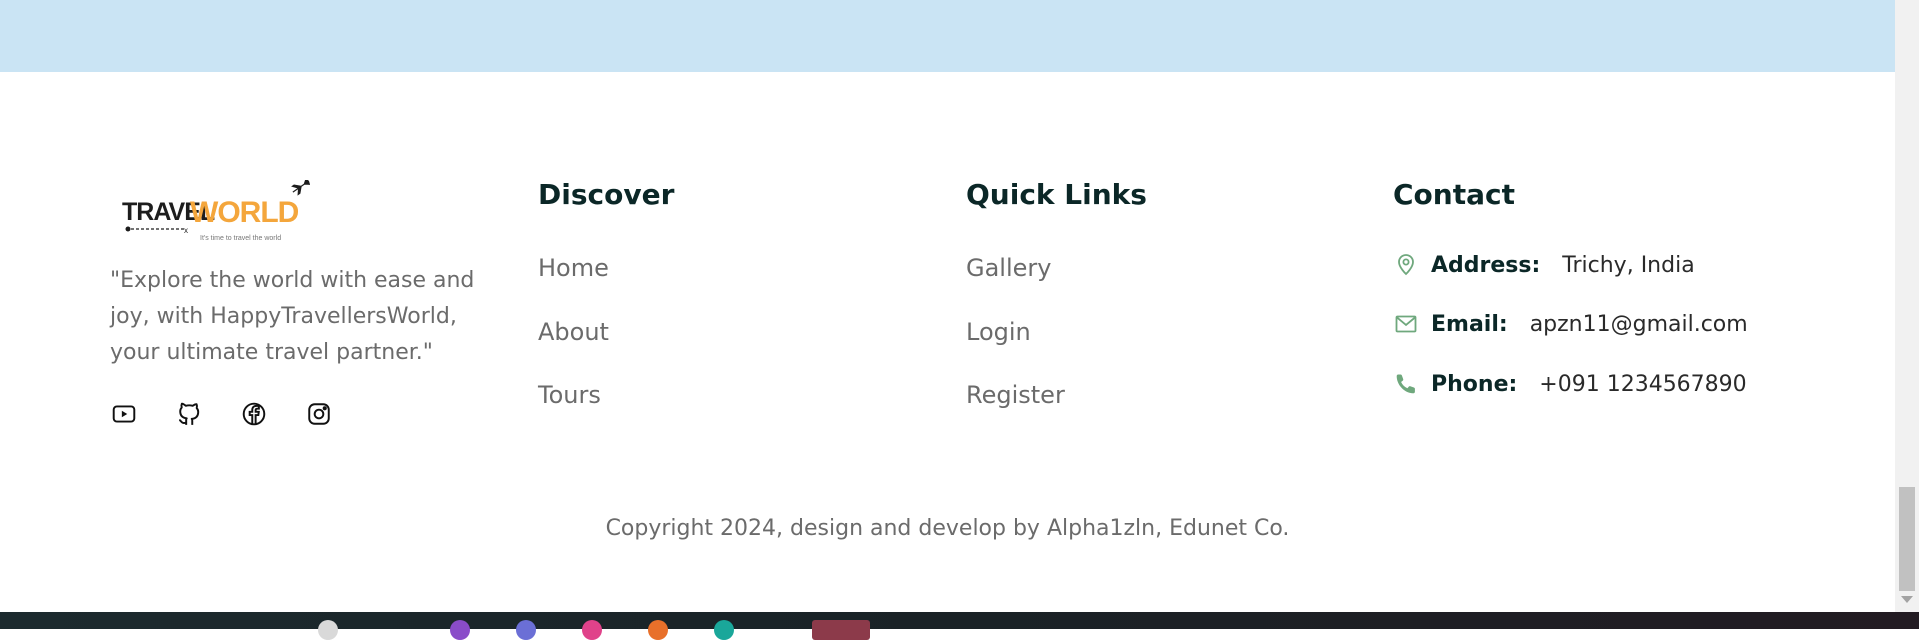 The width and height of the screenshot is (1919, 640). What do you see at coordinates (1907, 306) in the screenshot?
I see `page-scrollbar` at bounding box center [1907, 306].